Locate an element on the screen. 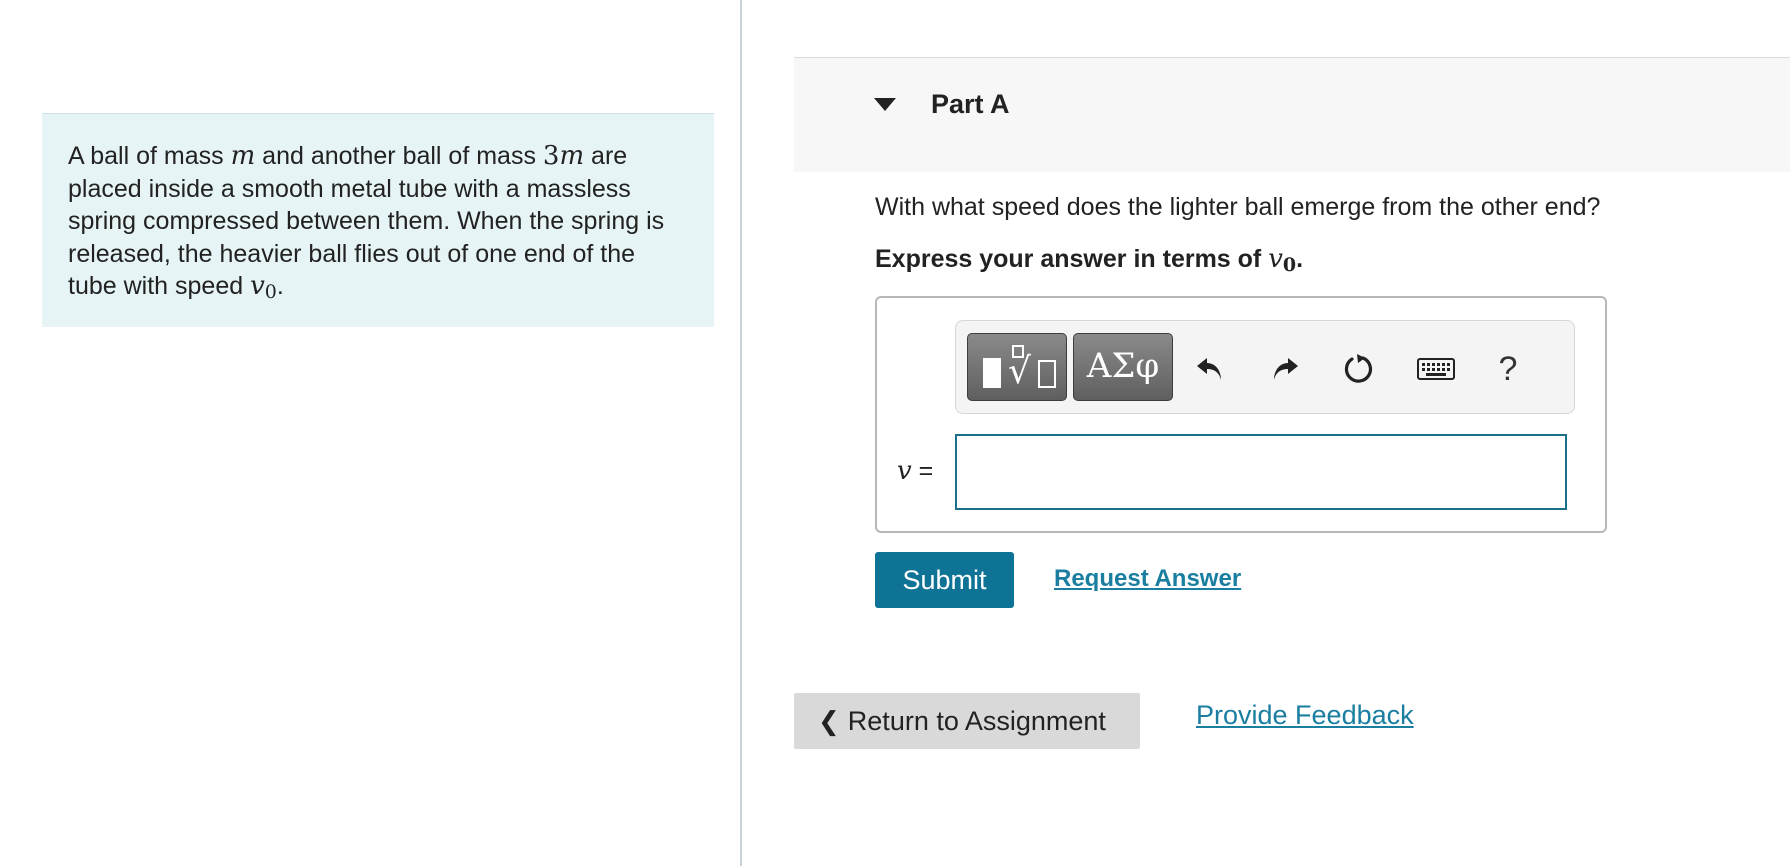  undo-icon is located at coordinates (1209, 369).